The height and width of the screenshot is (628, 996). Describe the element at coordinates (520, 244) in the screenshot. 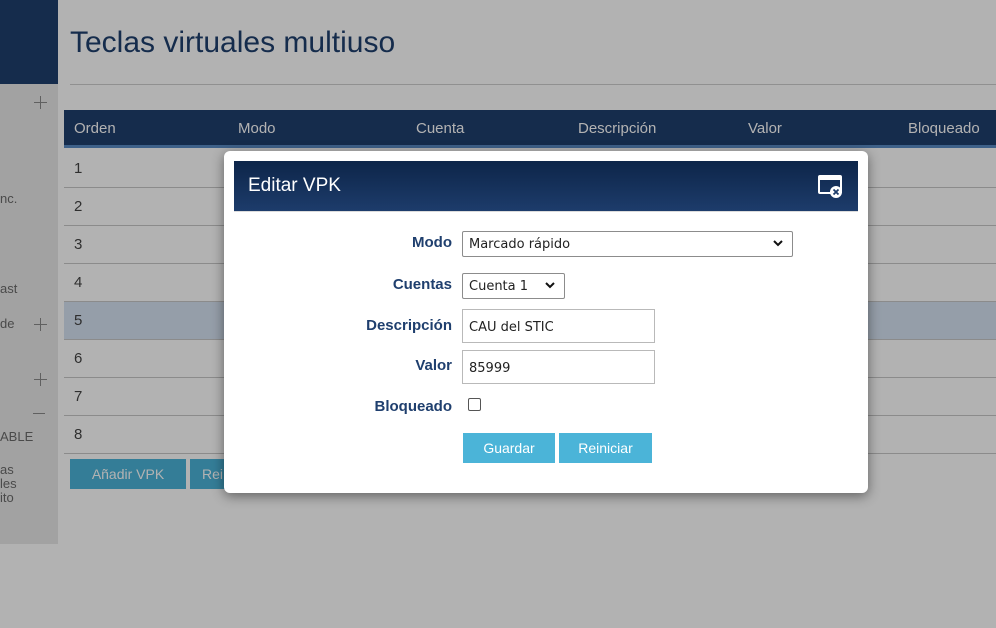

I see `modo-selected-value: Marcado rápido` at that location.